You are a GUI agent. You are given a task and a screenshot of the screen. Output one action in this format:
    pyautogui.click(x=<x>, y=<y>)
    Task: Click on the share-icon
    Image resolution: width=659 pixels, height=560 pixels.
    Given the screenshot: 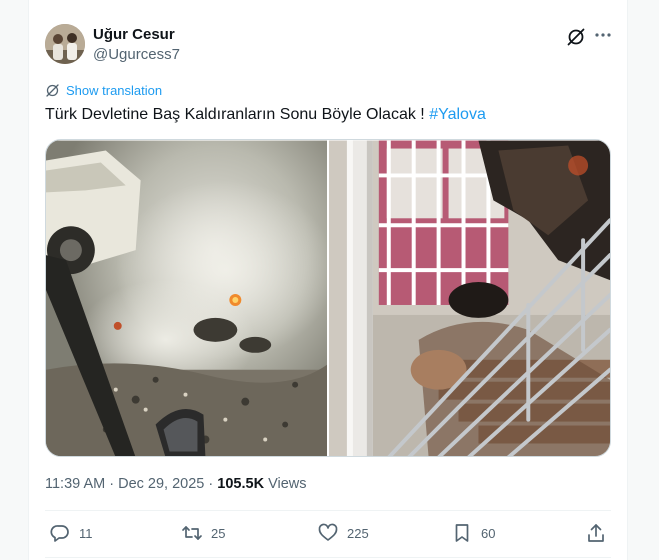 What is the action you would take?
    pyautogui.click(x=596, y=533)
    